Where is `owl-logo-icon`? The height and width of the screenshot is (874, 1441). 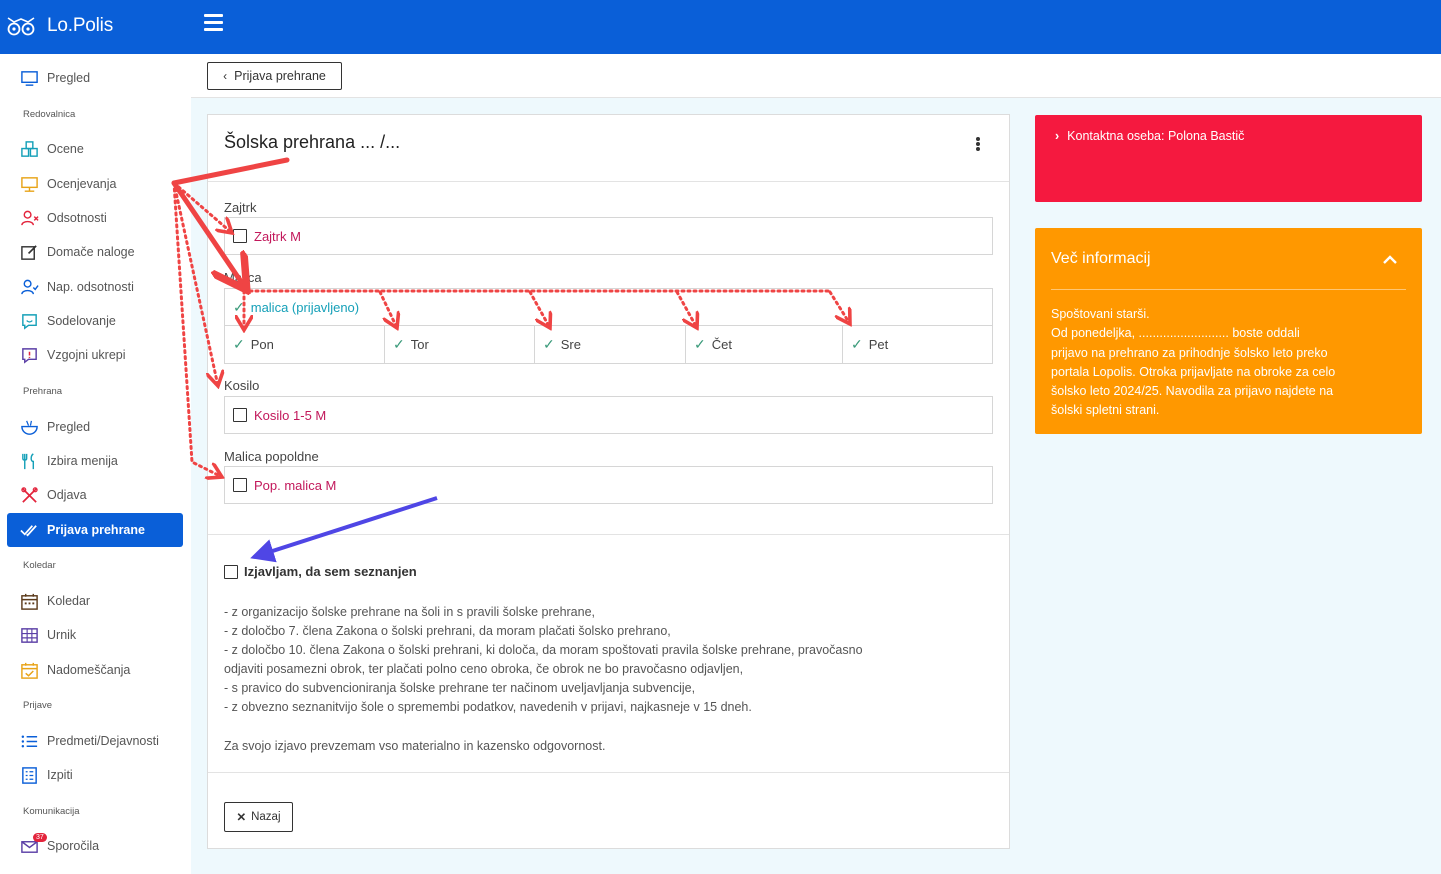
owl-logo-icon is located at coordinates (21, 26).